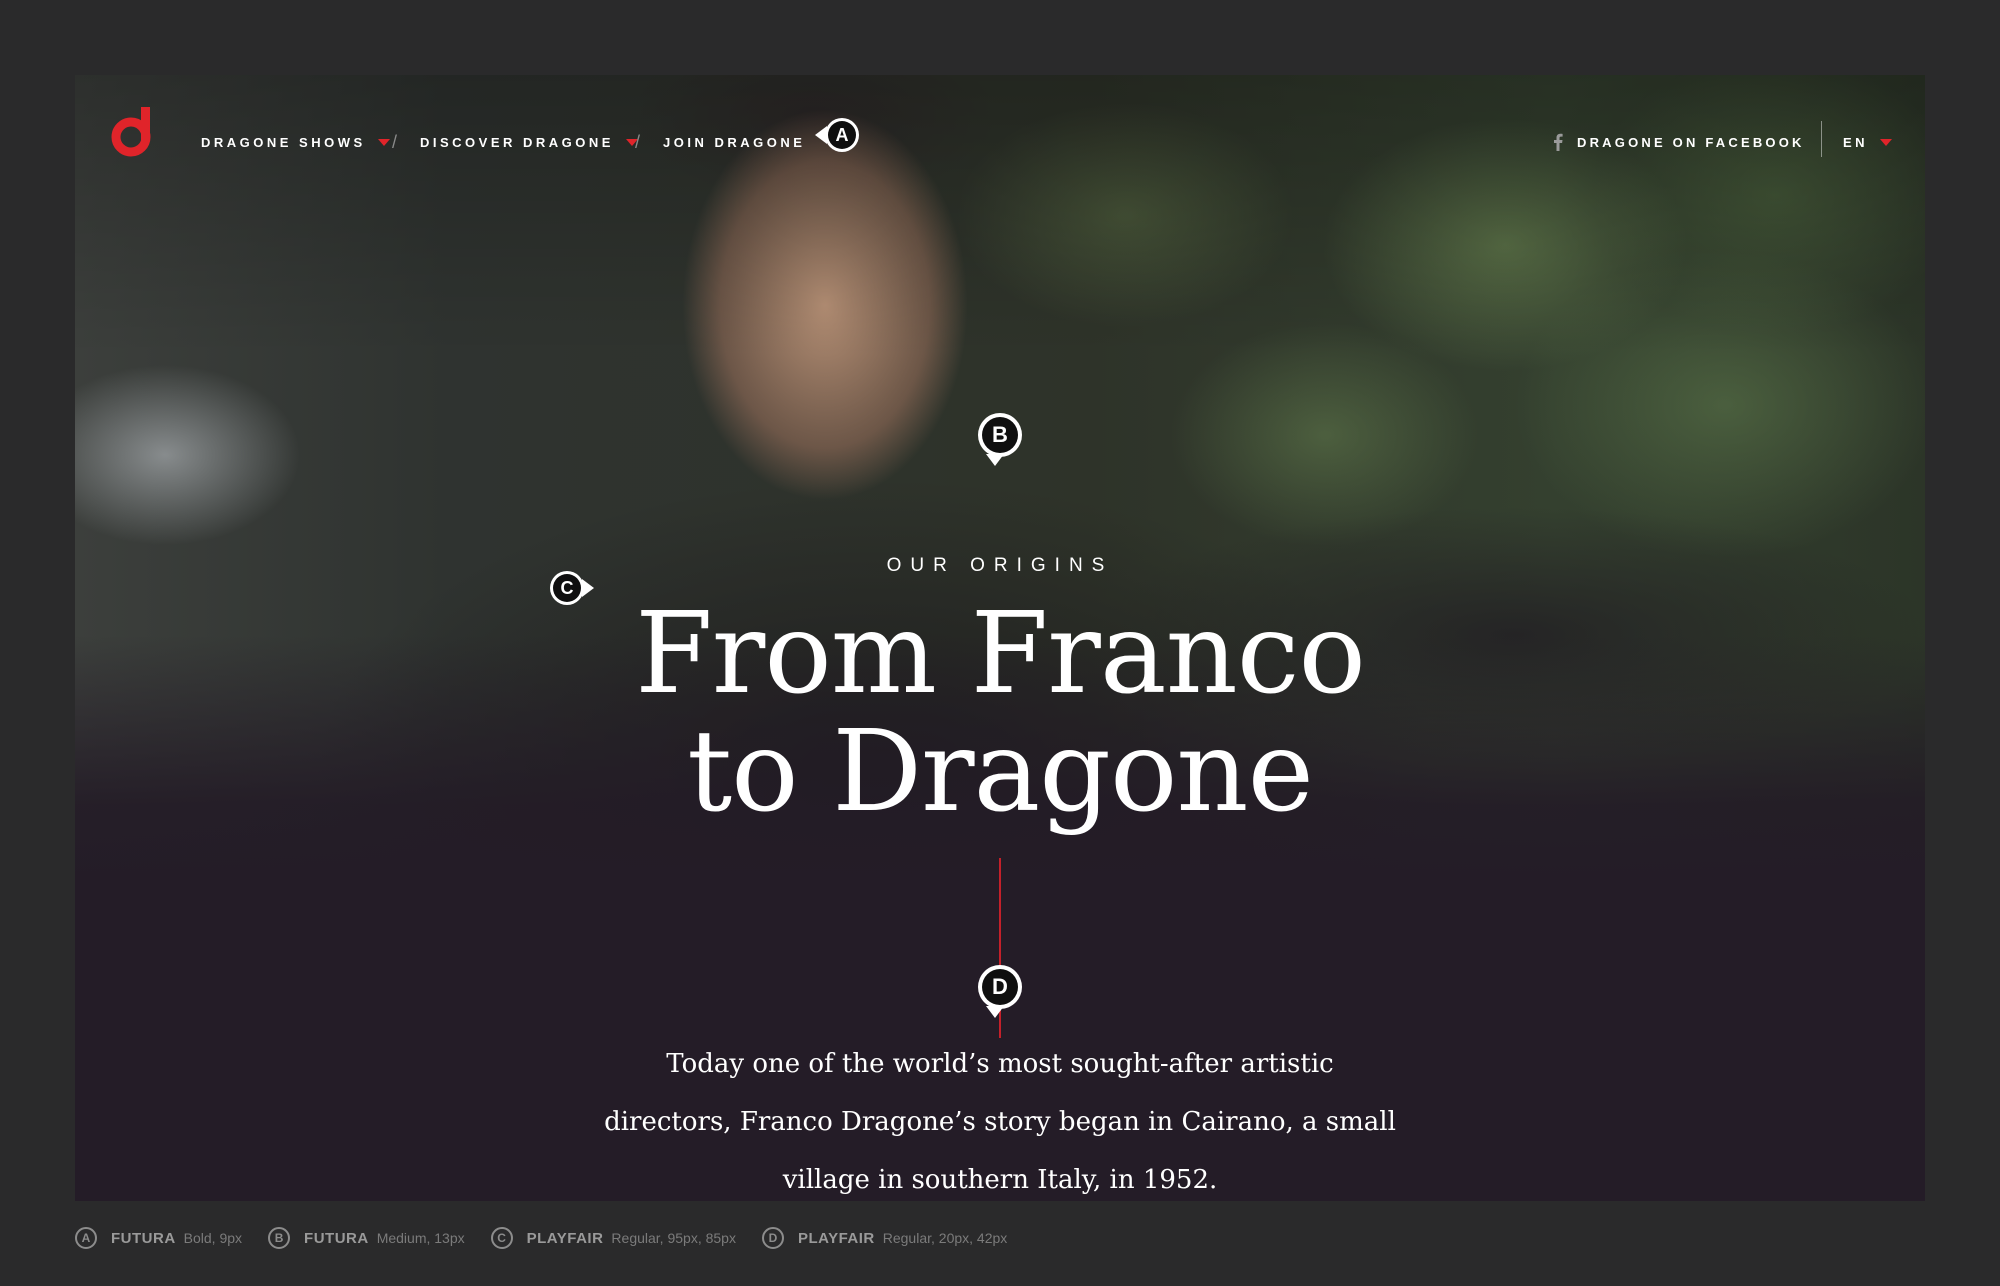 The height and width of the screenshot is (1286, 2000). Describe the element at coordinates (283, 142) in the screenshot. I see `nav-item-label: DRAGONE SHOWS` at that location.